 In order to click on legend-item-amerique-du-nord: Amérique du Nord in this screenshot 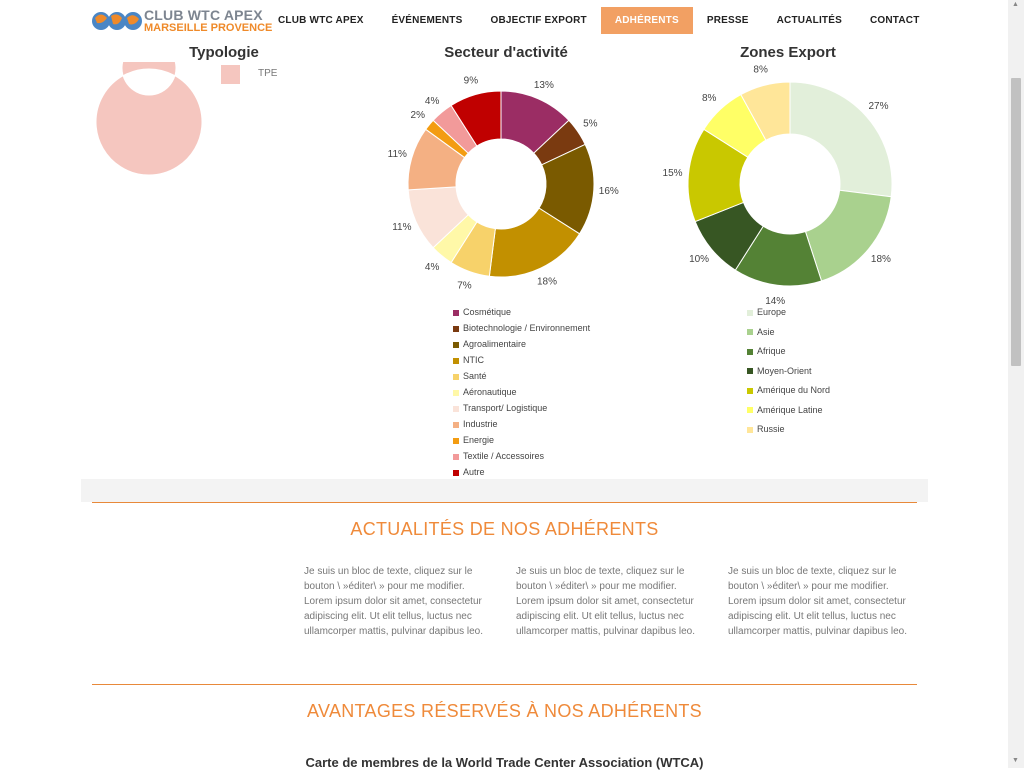, I will do `click(788, 390)`.